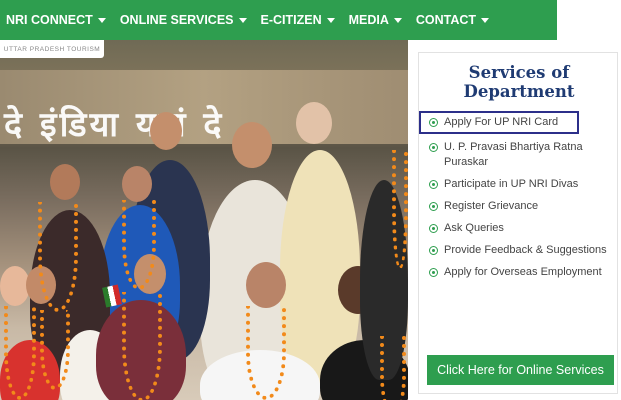 Image resolution: width=621 pixels, height=400 pixels. What do you see at coordinates (176, 20) in the screenshot?
I see `nav-item-label: ONLINE SERVICES` at bounding box center [176, 20].